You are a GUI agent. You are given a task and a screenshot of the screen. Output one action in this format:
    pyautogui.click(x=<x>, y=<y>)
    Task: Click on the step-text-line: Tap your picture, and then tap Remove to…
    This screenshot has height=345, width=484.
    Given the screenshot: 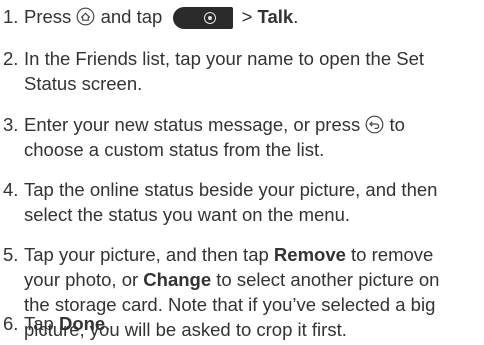 What is the action you would take?
    pyautogui.click(x=228, y=254)
    